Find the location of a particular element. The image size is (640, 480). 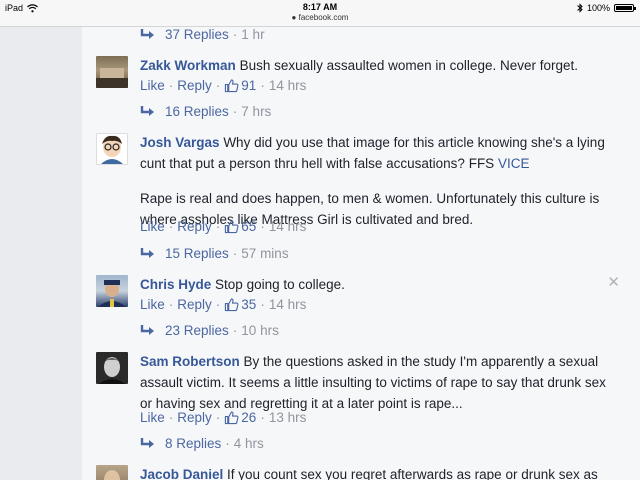

status-right: 100% is located at coordinates (606, 8).